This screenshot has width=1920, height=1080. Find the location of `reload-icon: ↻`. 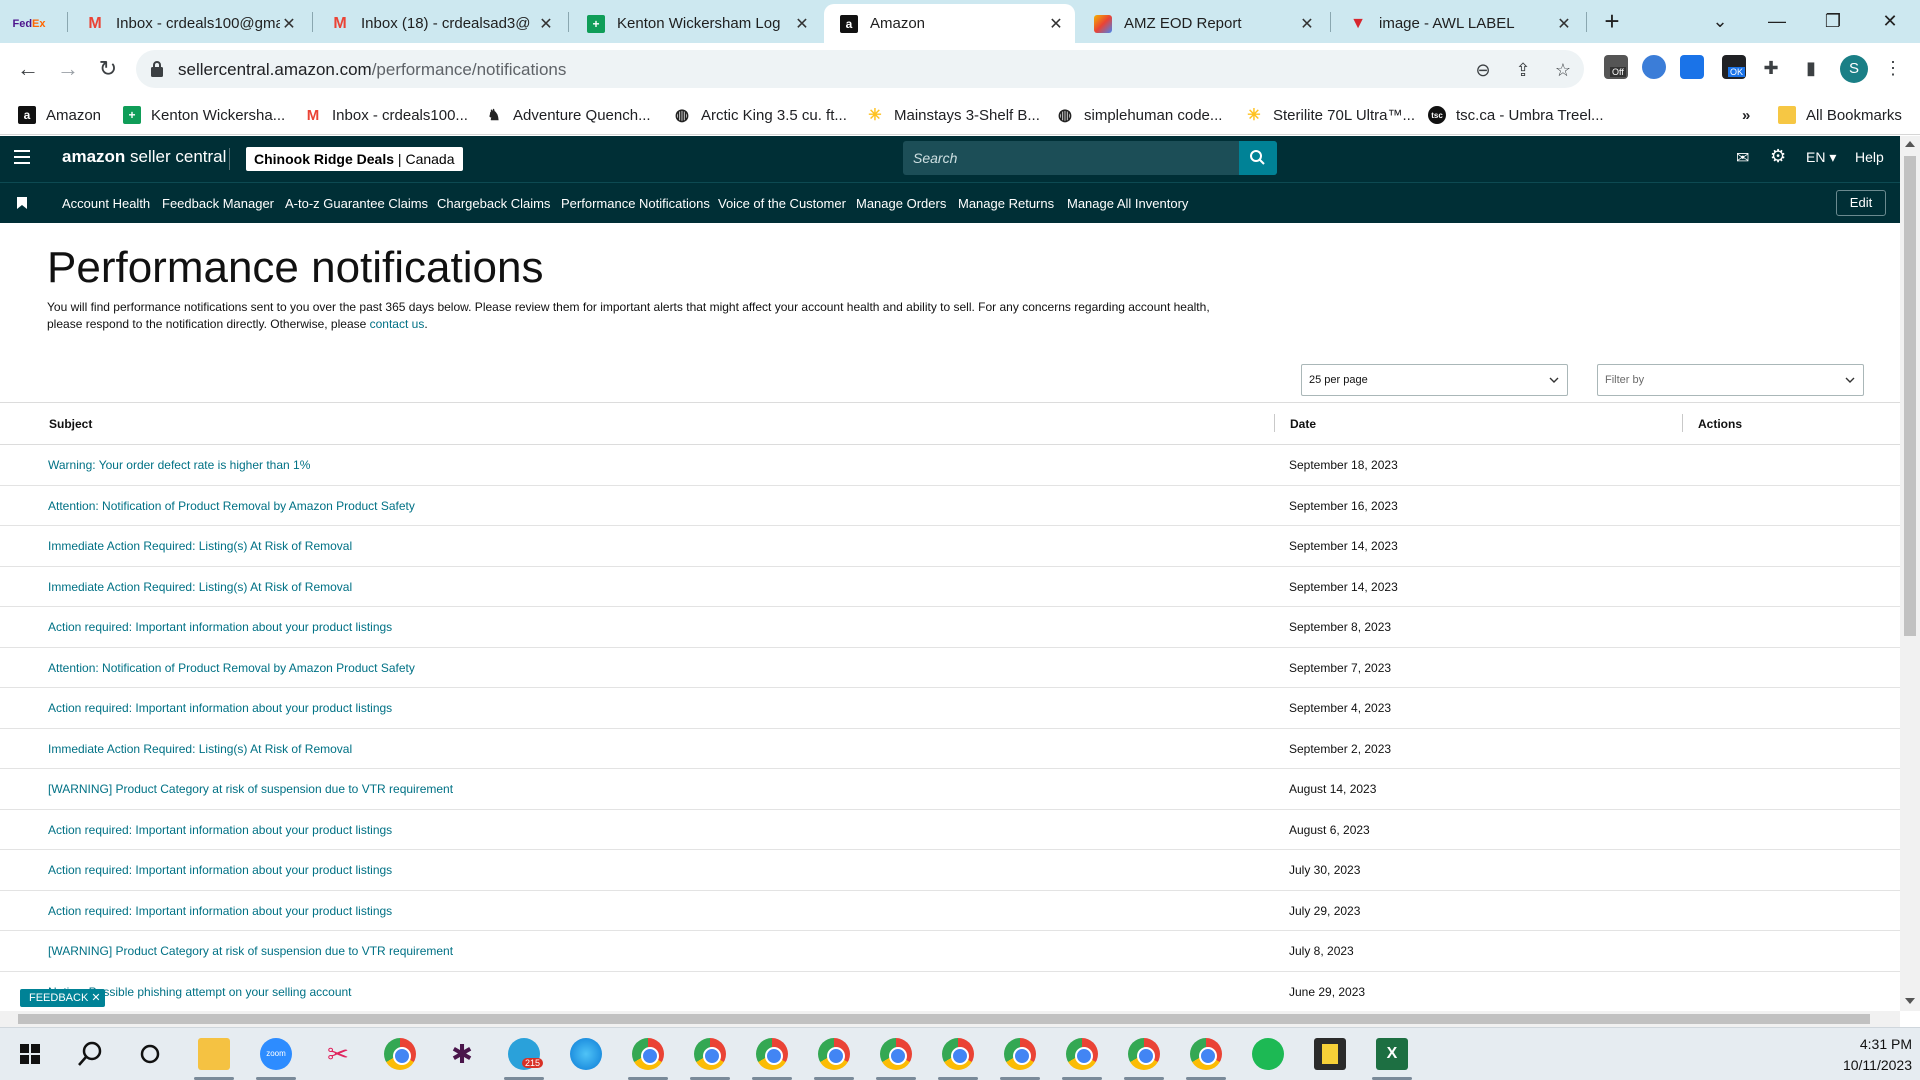

reload-icon: ↻ is located at coordinates (108, 69).